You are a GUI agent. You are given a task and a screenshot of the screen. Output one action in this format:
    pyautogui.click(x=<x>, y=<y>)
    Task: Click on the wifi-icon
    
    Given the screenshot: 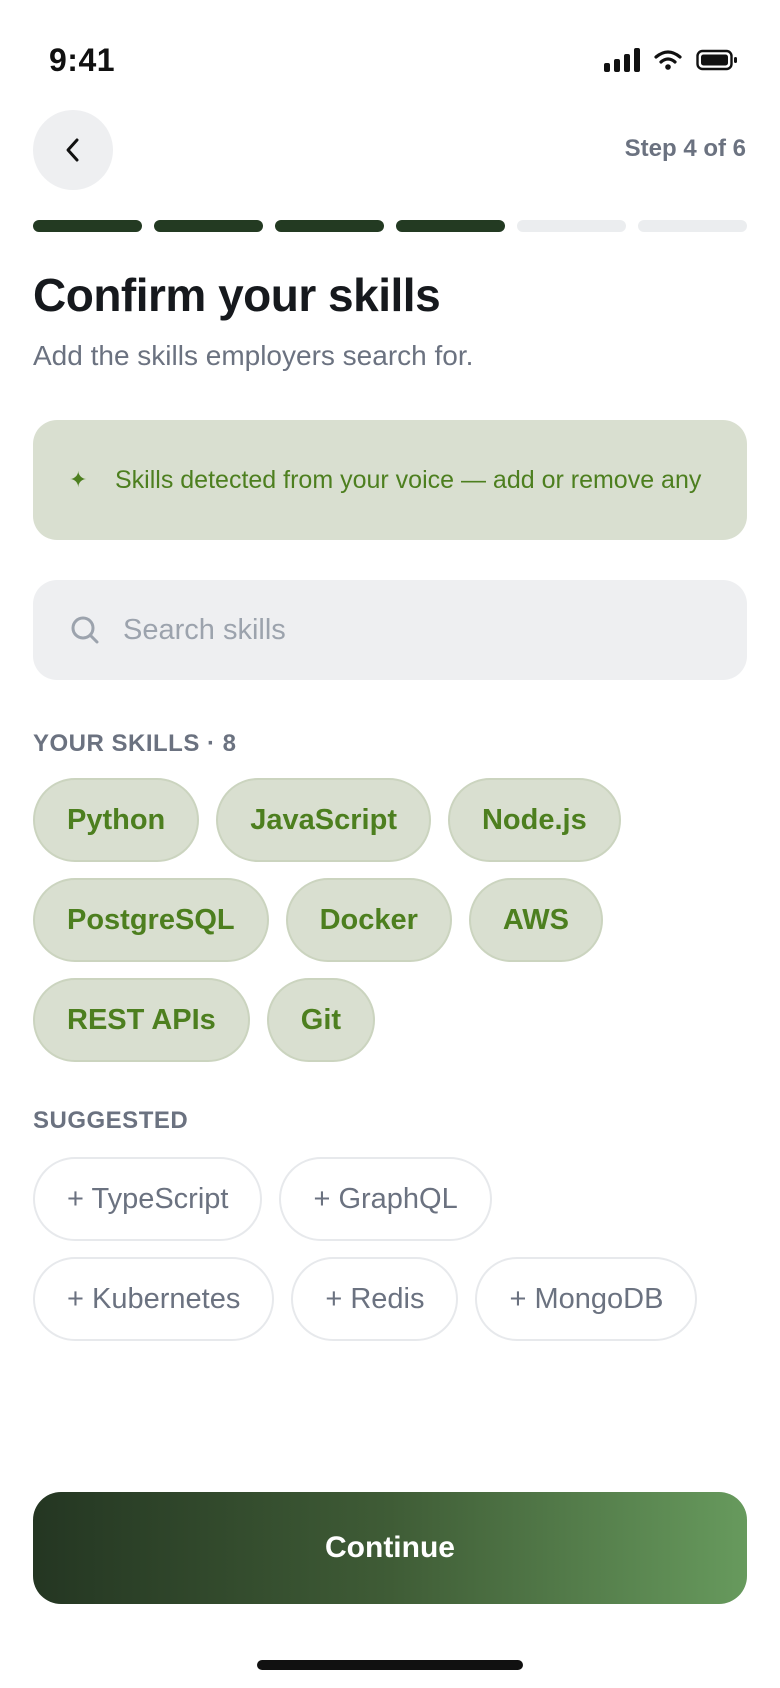 What is the action you would take?
    pyautogui.click(x=668, y=60)
    